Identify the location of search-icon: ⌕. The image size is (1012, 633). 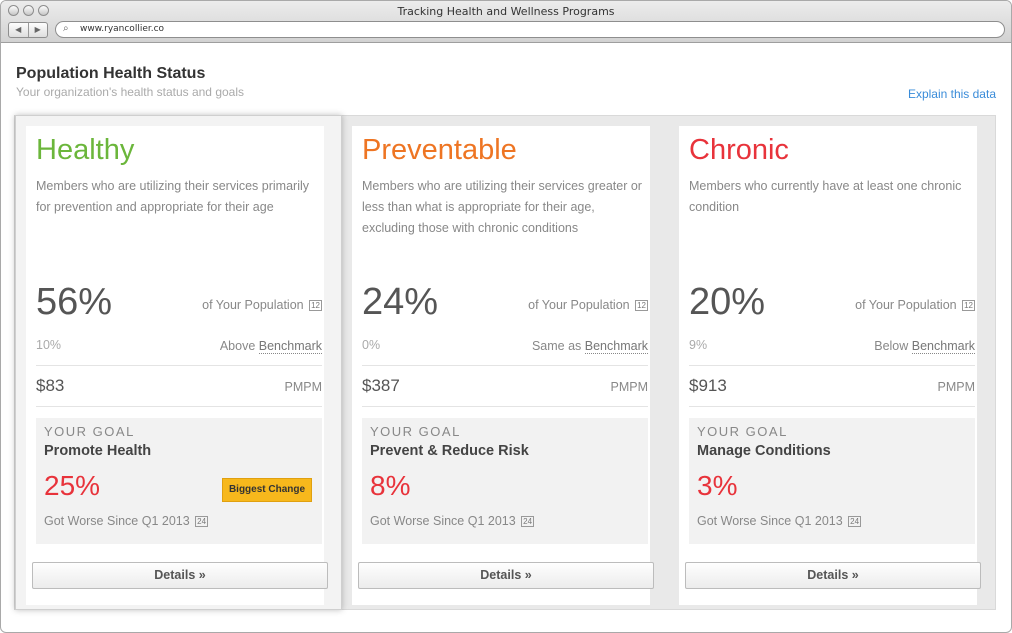
(66, 28).